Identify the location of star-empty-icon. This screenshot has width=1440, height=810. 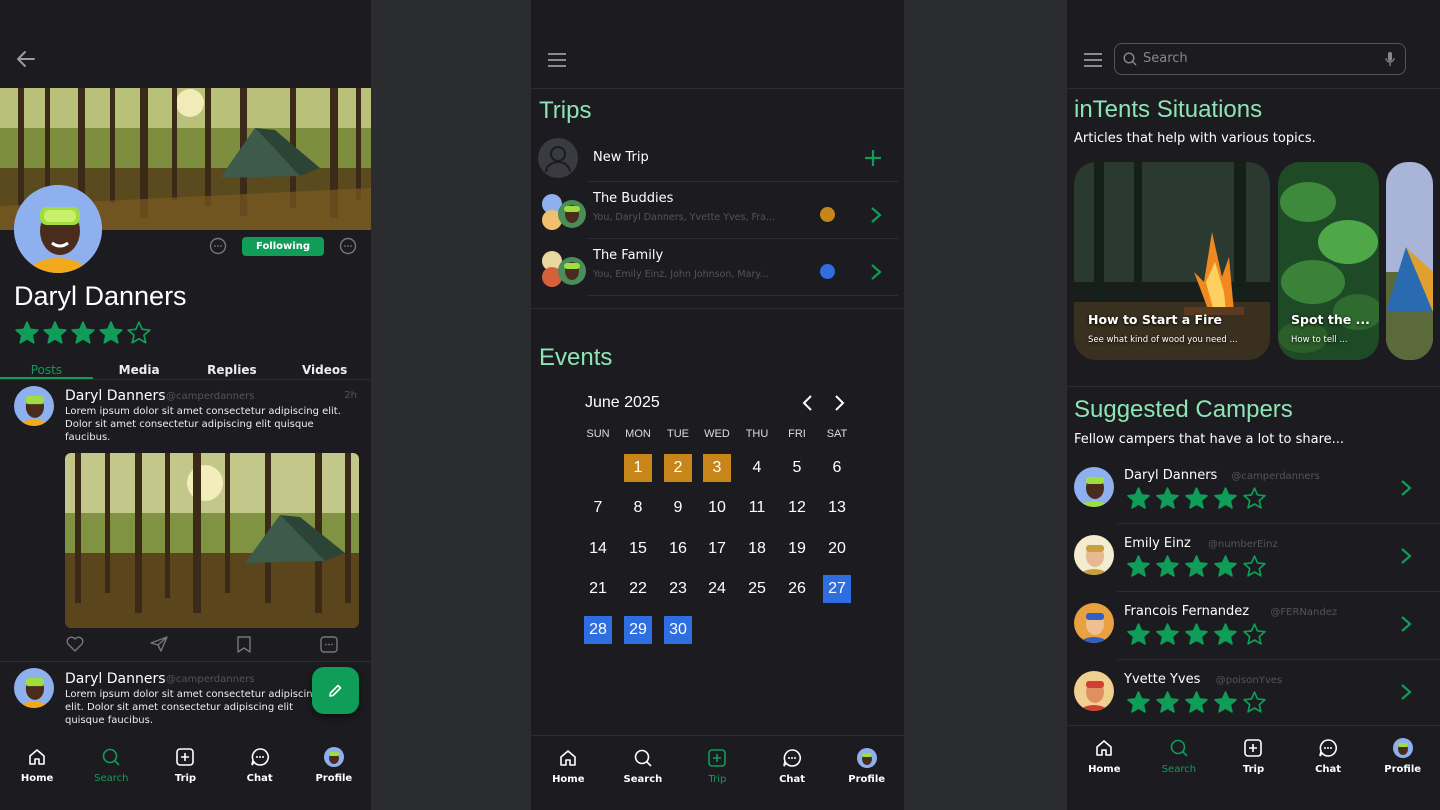
(1254, 566).